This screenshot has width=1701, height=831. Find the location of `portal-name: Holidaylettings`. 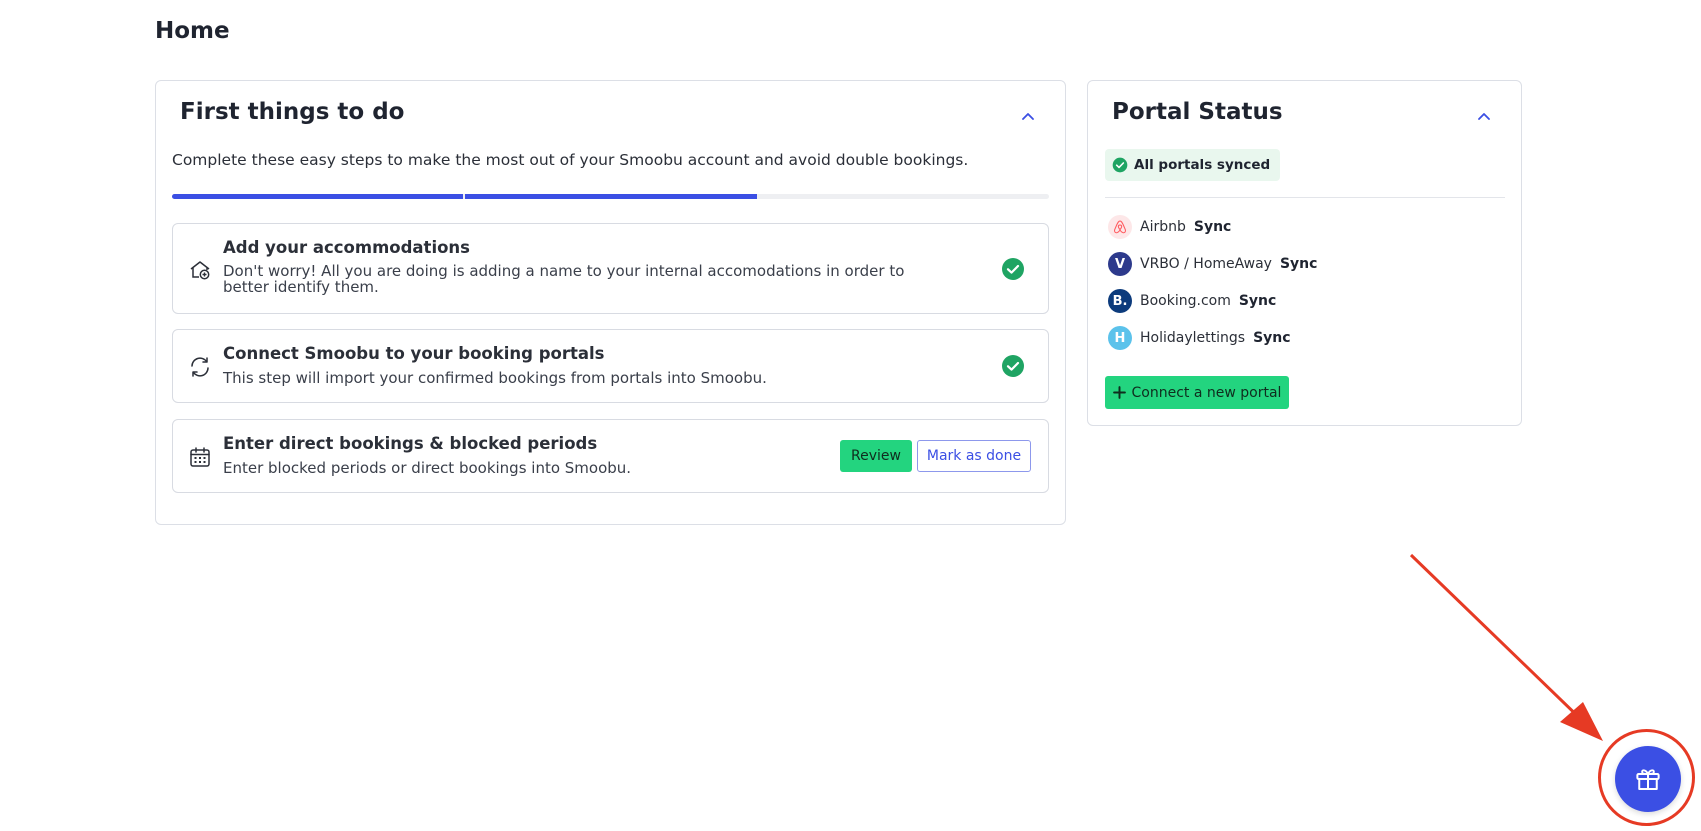

portal-name: Holidaylettings is located at coordinates (1193, 338).